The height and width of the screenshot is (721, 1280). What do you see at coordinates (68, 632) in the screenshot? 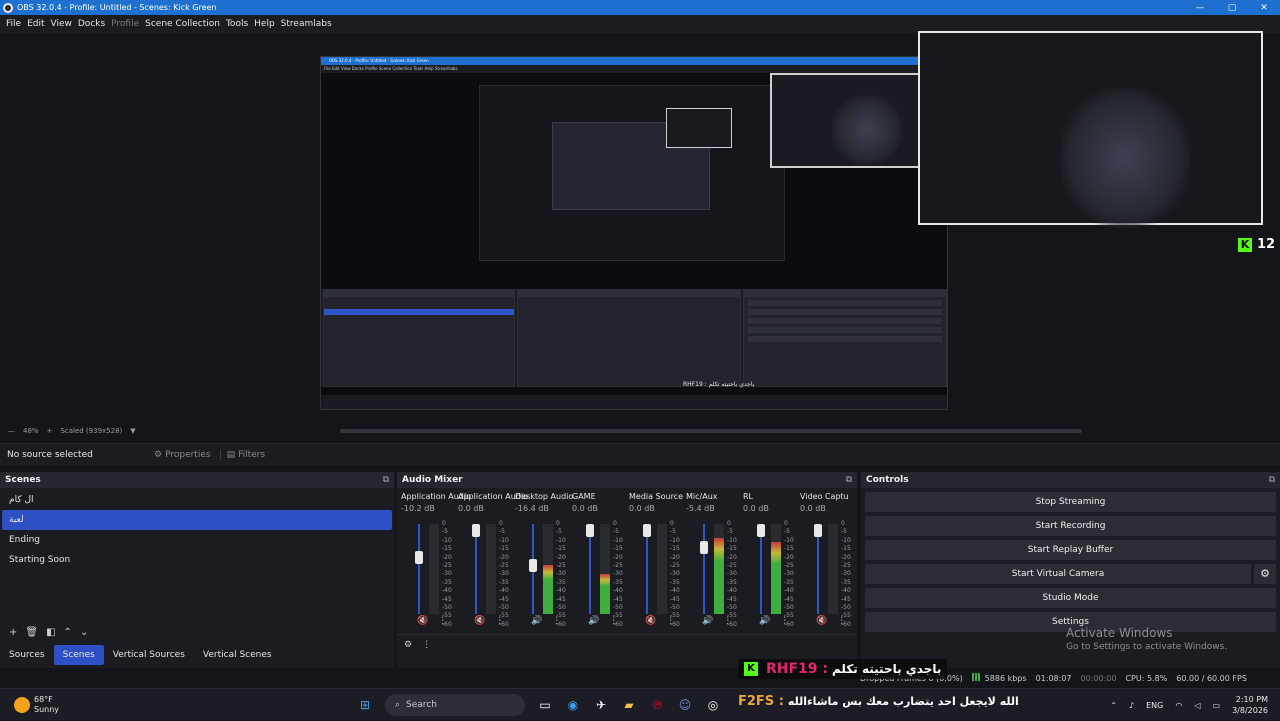
I see `move-up-icon: ⌃` at bounding box center [68, 632].